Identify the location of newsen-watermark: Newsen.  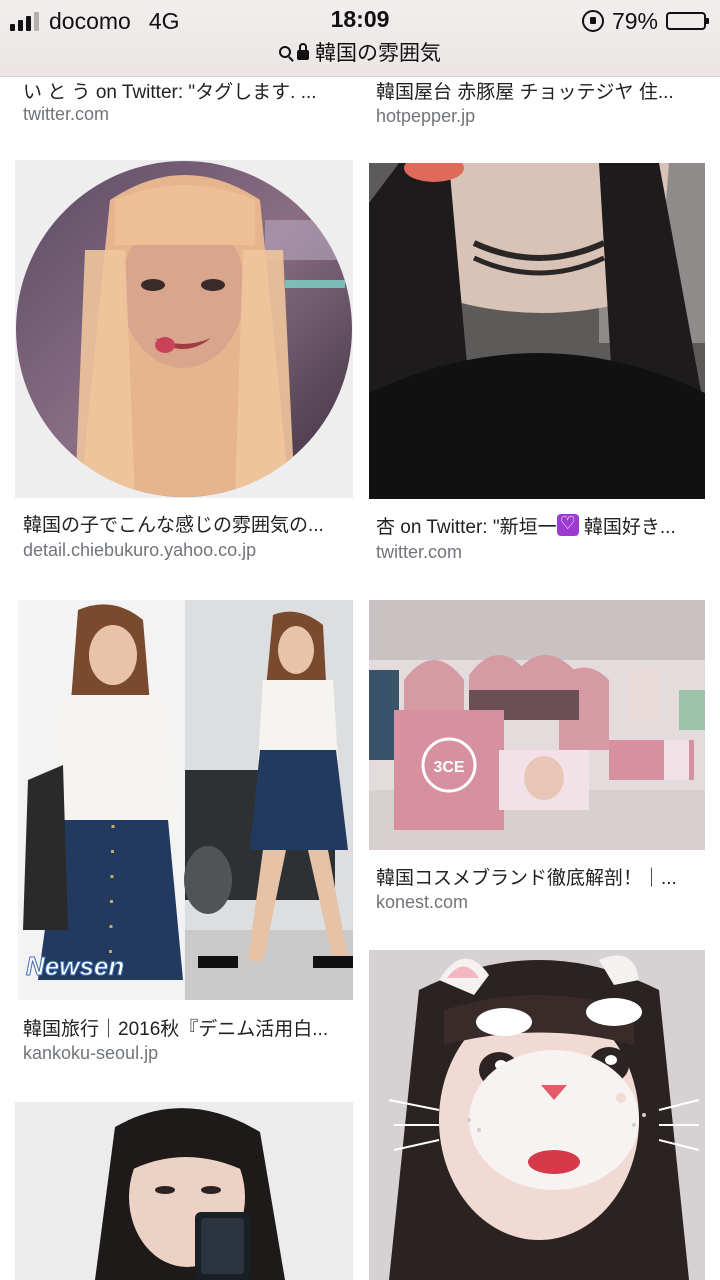
(75, 966).